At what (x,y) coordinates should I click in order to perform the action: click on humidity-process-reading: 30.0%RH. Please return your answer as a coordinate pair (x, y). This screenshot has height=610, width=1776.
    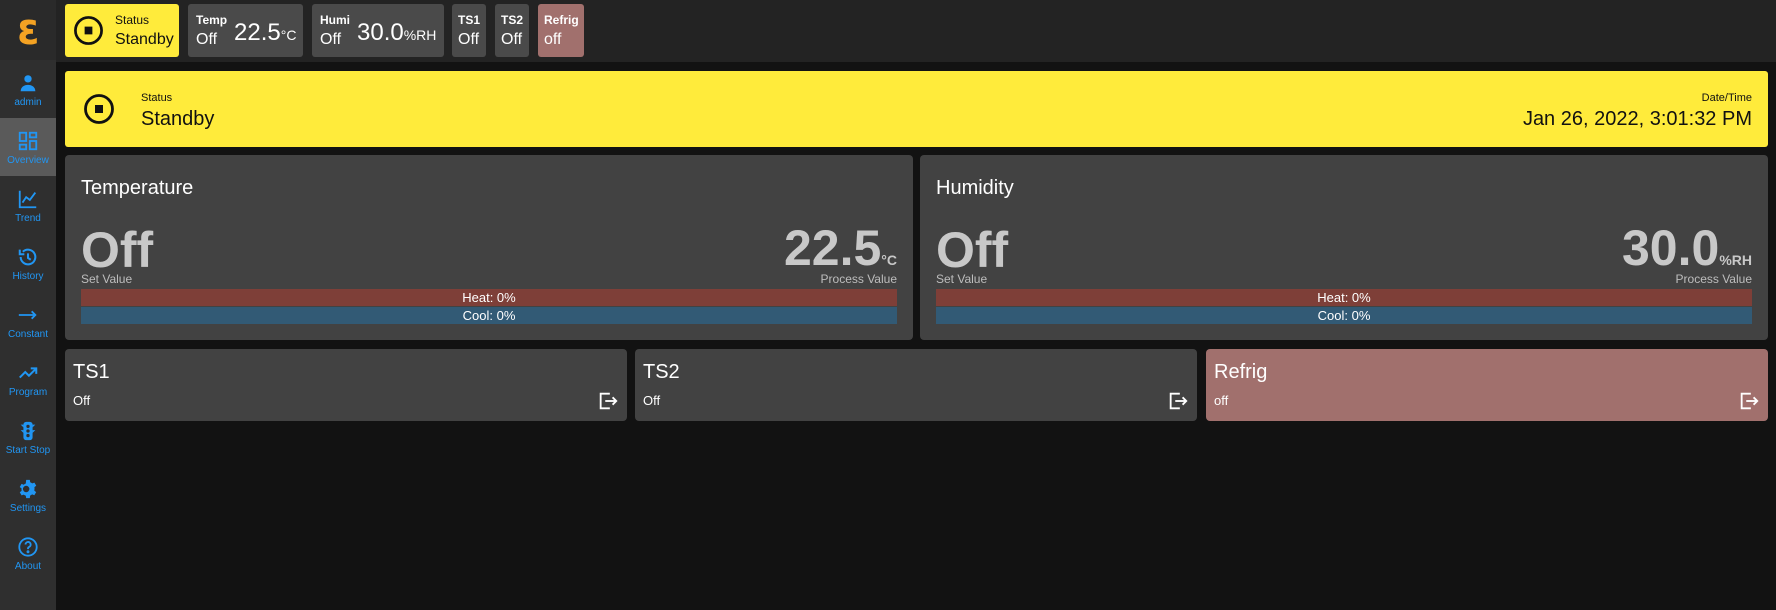
    Looking at the image, I should click on (1687, 248).